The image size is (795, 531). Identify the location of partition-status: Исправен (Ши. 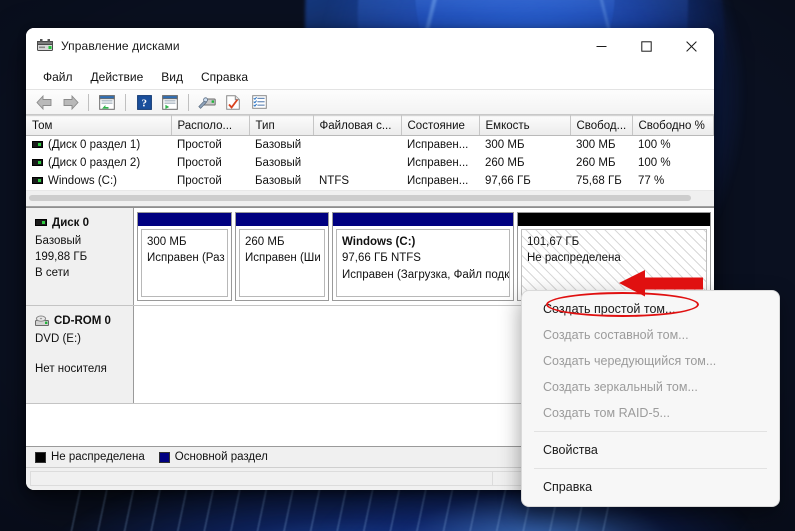
(283, 258).